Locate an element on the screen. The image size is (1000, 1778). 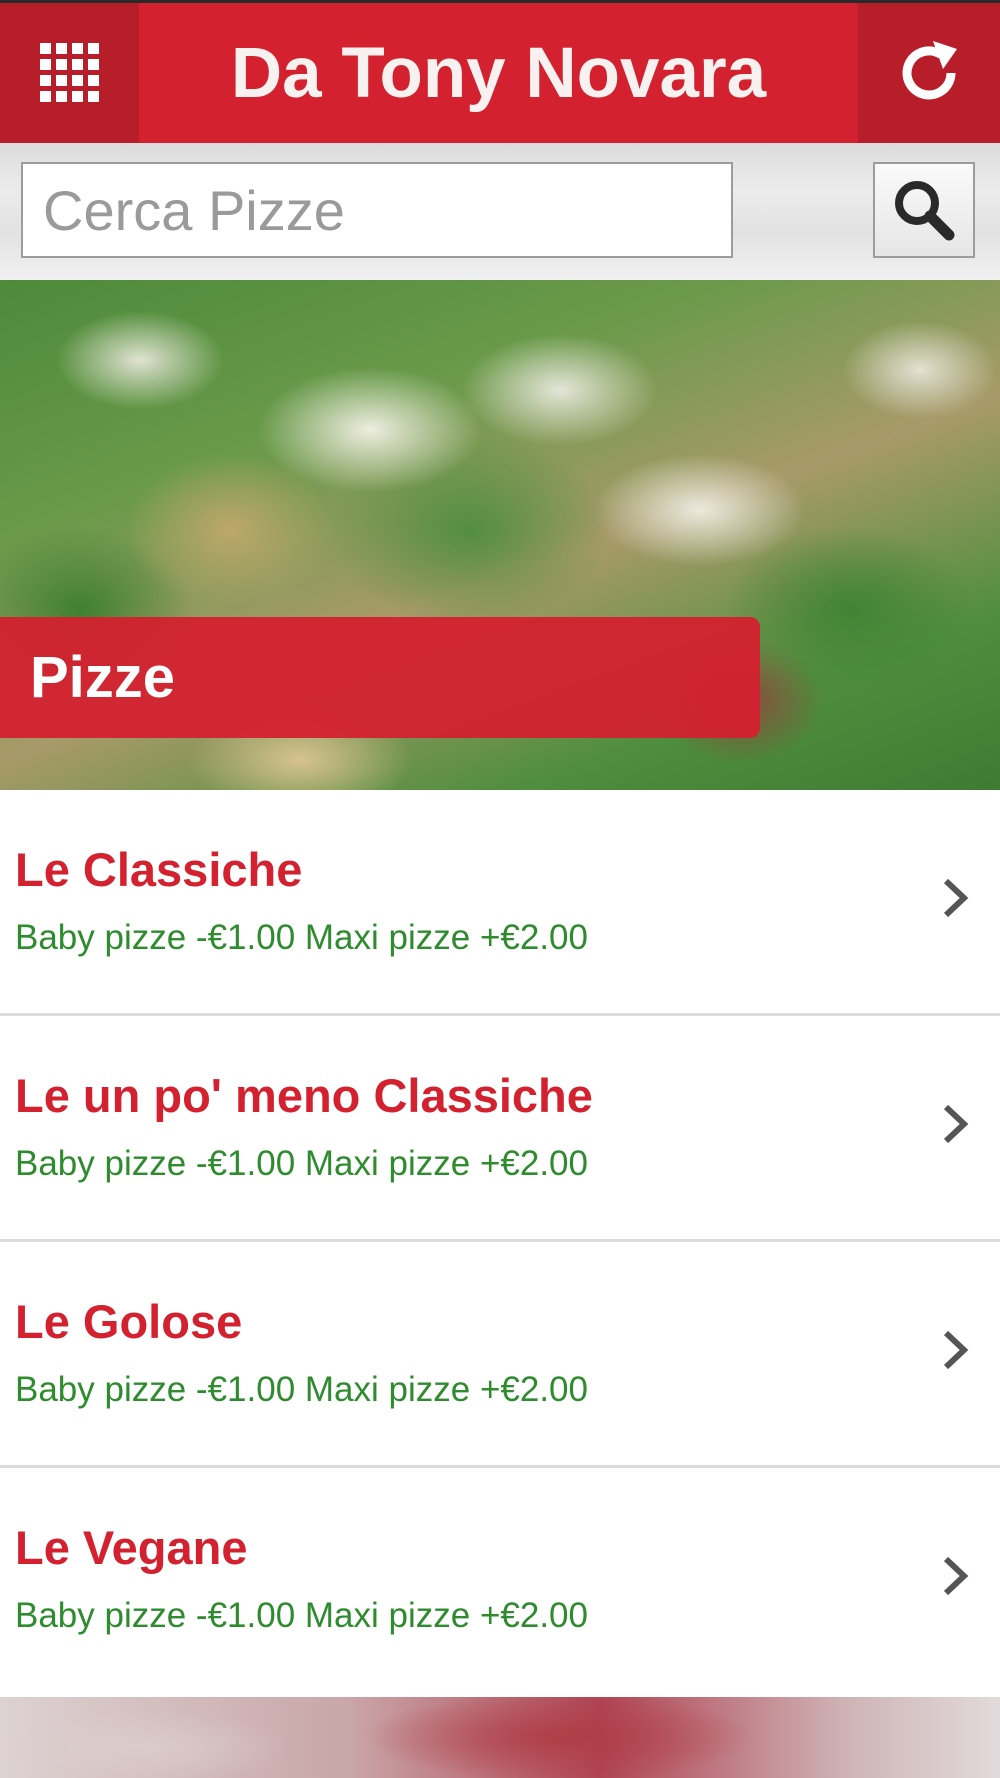
refresh-button is located at coordinates (929, 73).